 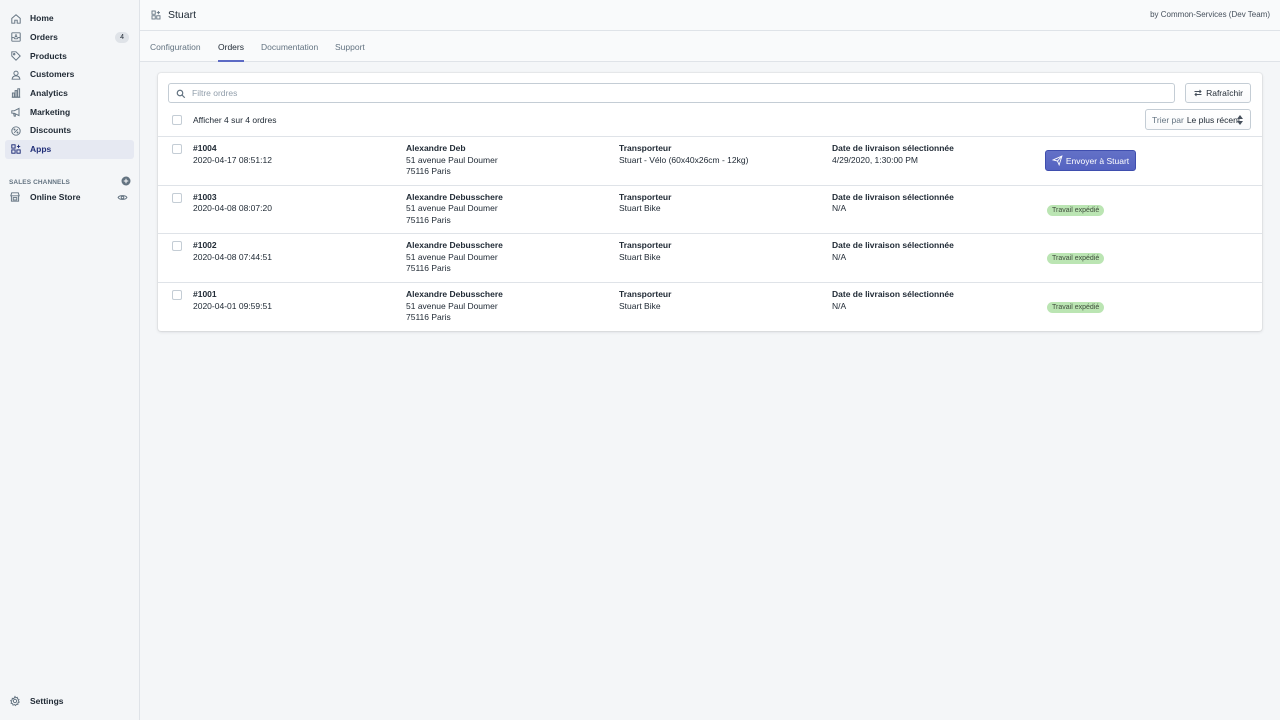 I want to click on tag-icon, so click(x=15, y=55).